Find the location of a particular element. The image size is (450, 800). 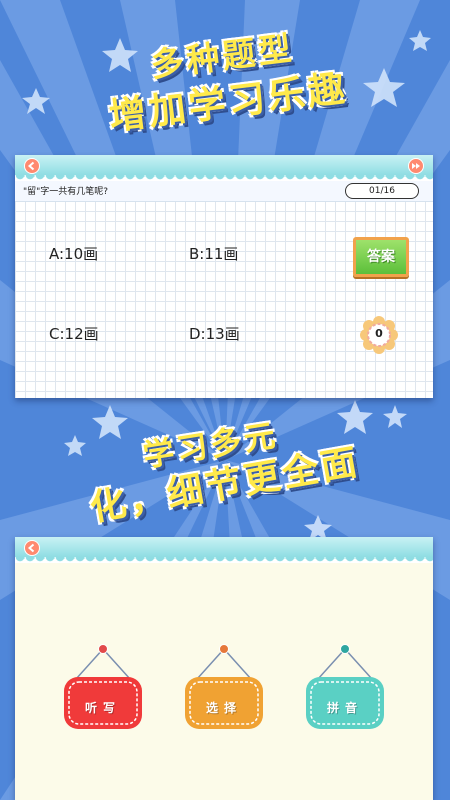

choice-mode-button: 选择 is located at coordinates (224, 688).